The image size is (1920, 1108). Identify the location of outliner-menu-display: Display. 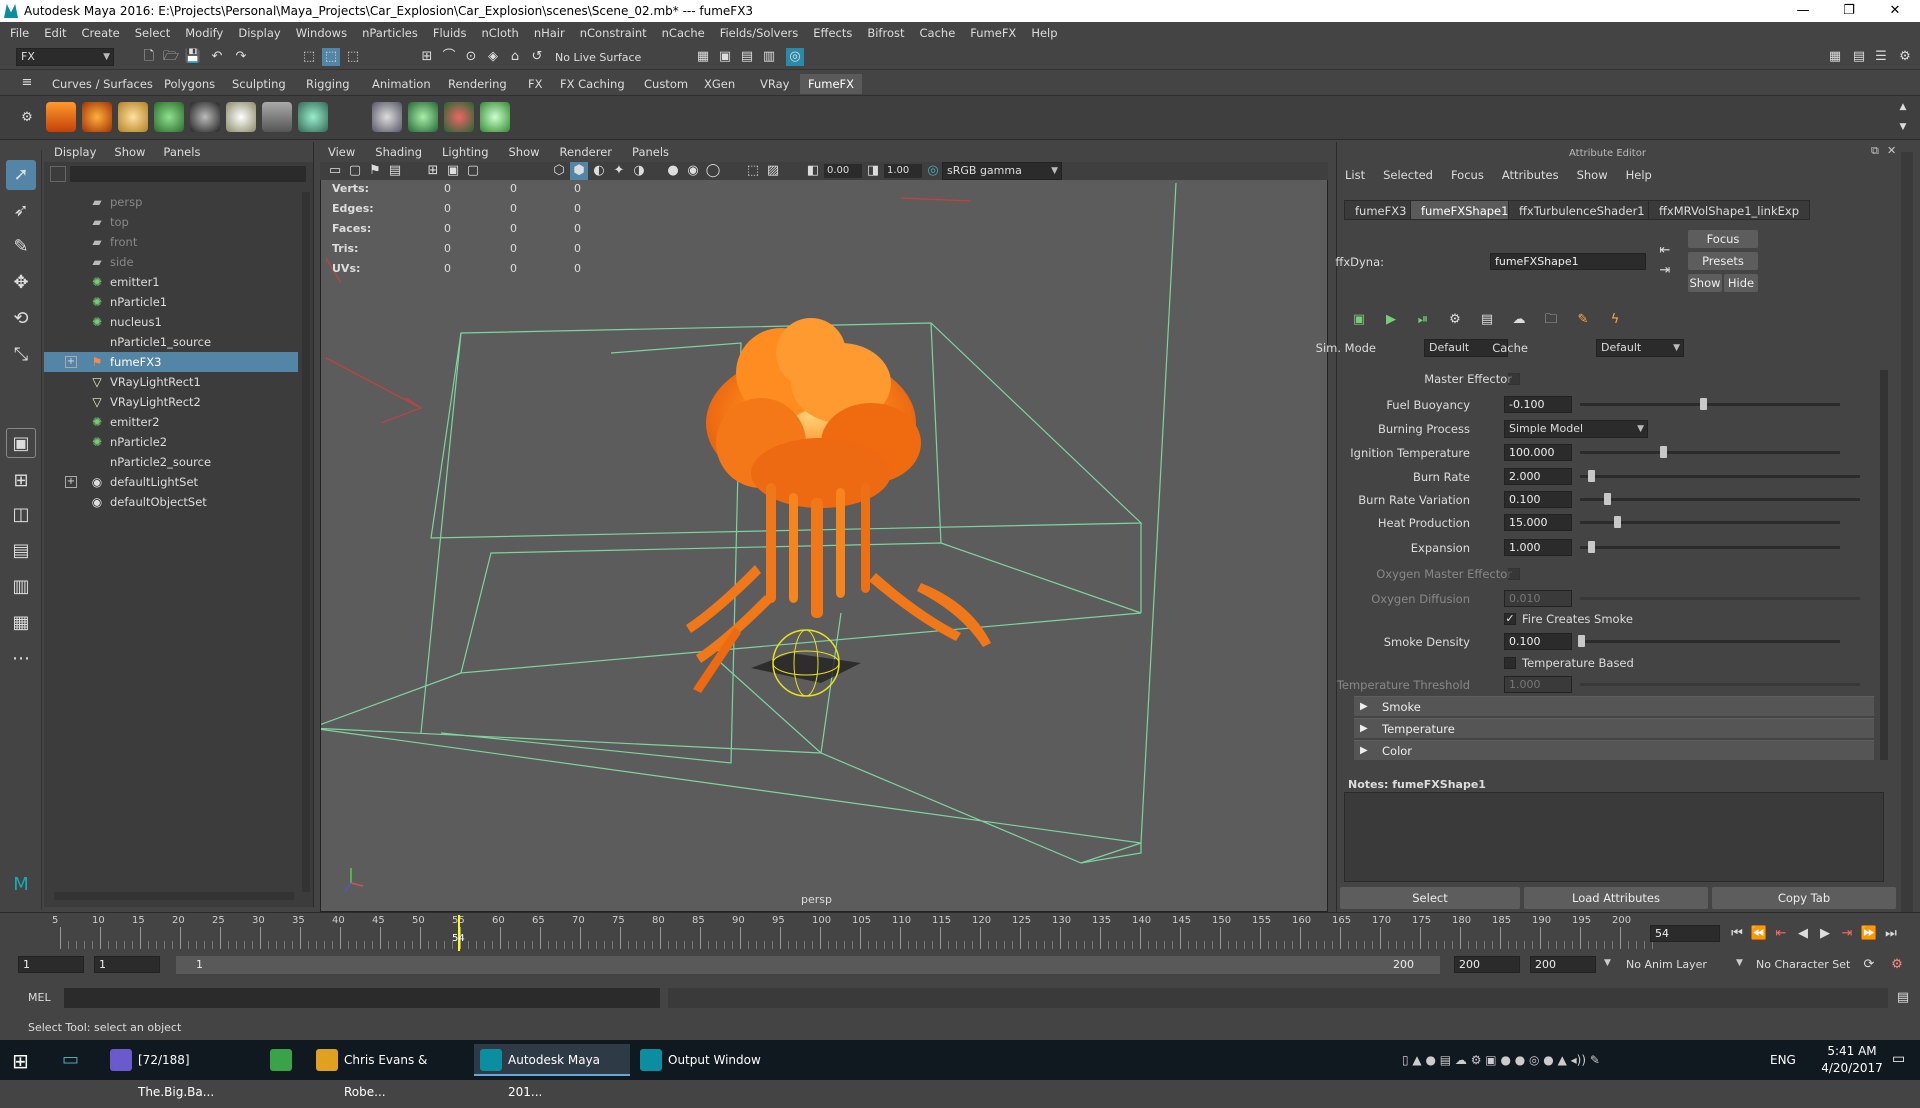
(75, 152).